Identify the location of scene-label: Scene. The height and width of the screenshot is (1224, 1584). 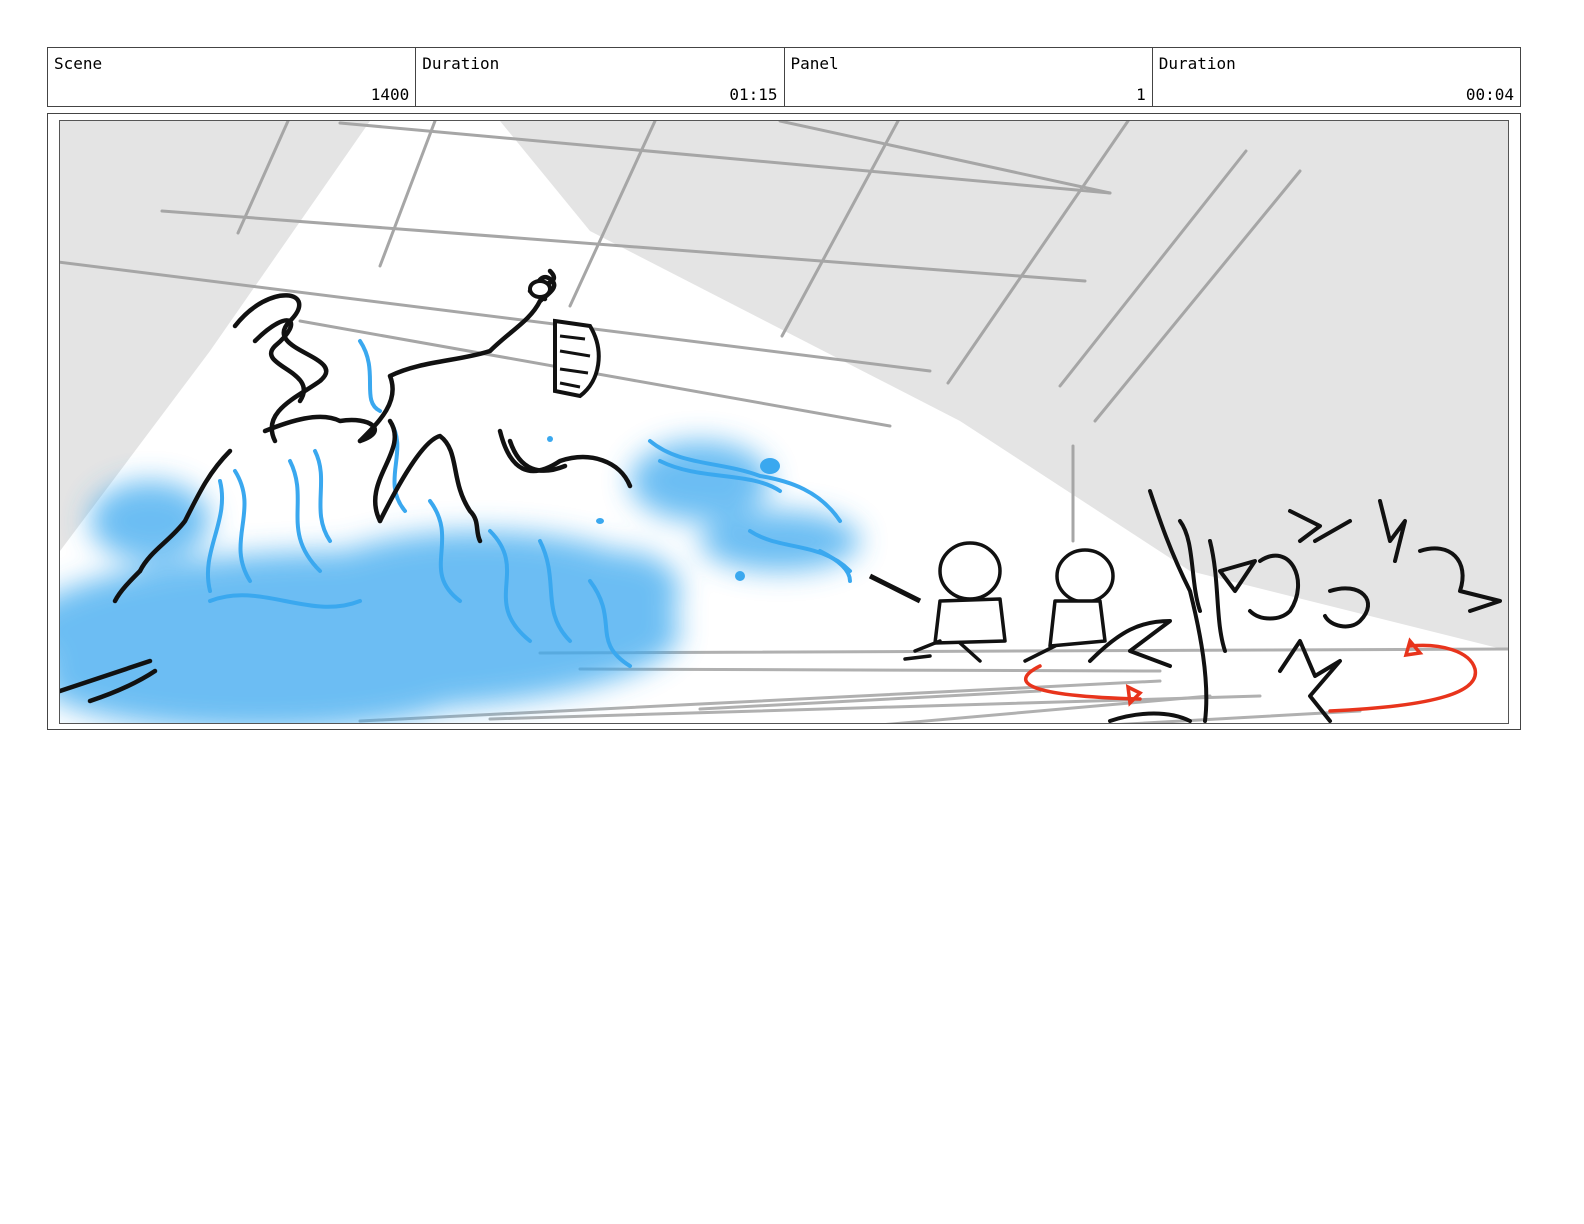
(78, 63).